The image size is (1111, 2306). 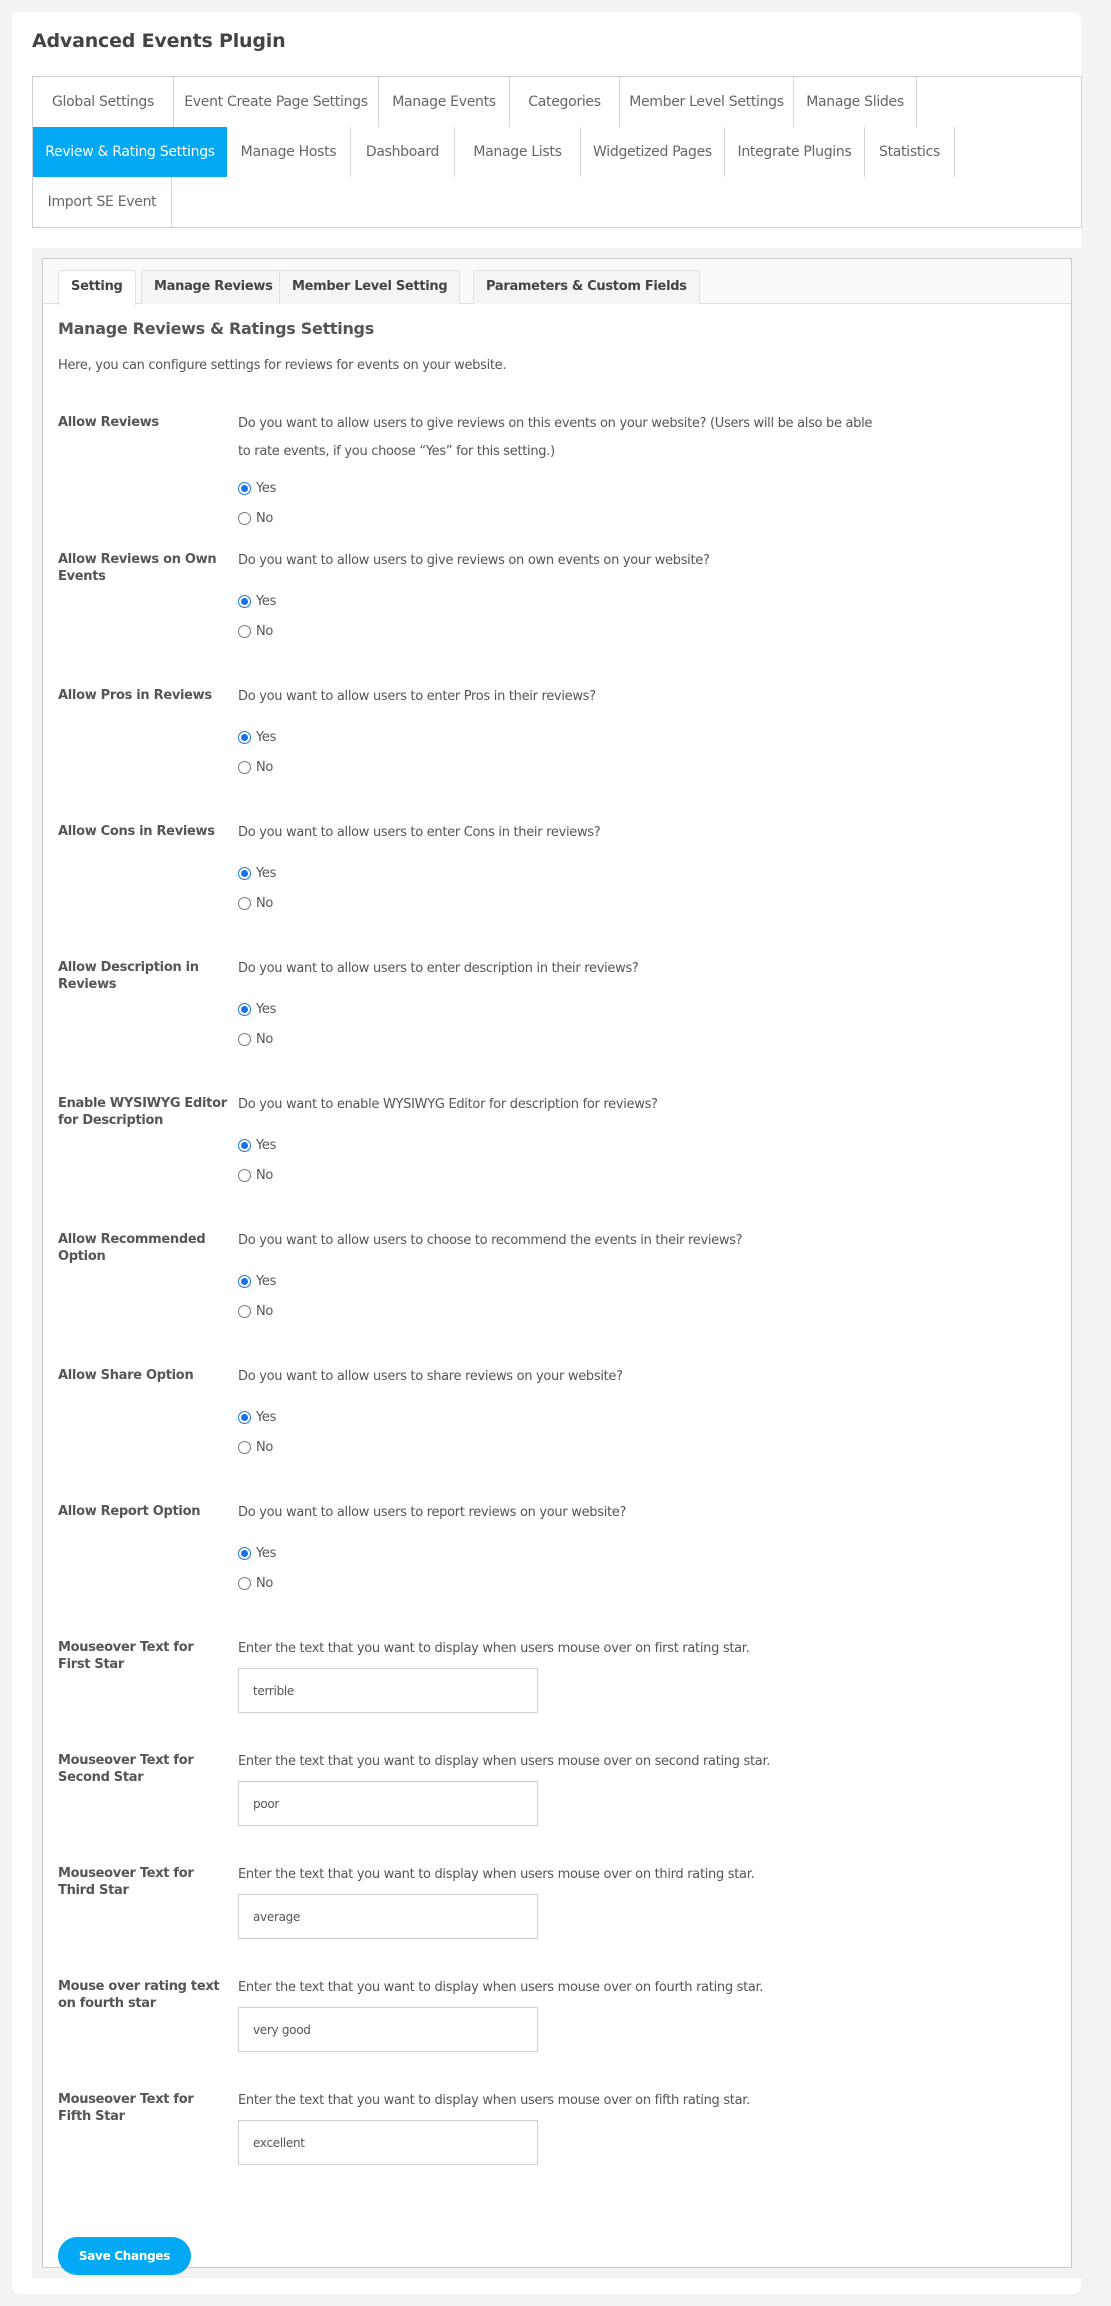 What do you see at coordinates (855, 102) in the screenshot?
I see `tab-manage-slides: Manage Slides` at bounding box center [855, 102].